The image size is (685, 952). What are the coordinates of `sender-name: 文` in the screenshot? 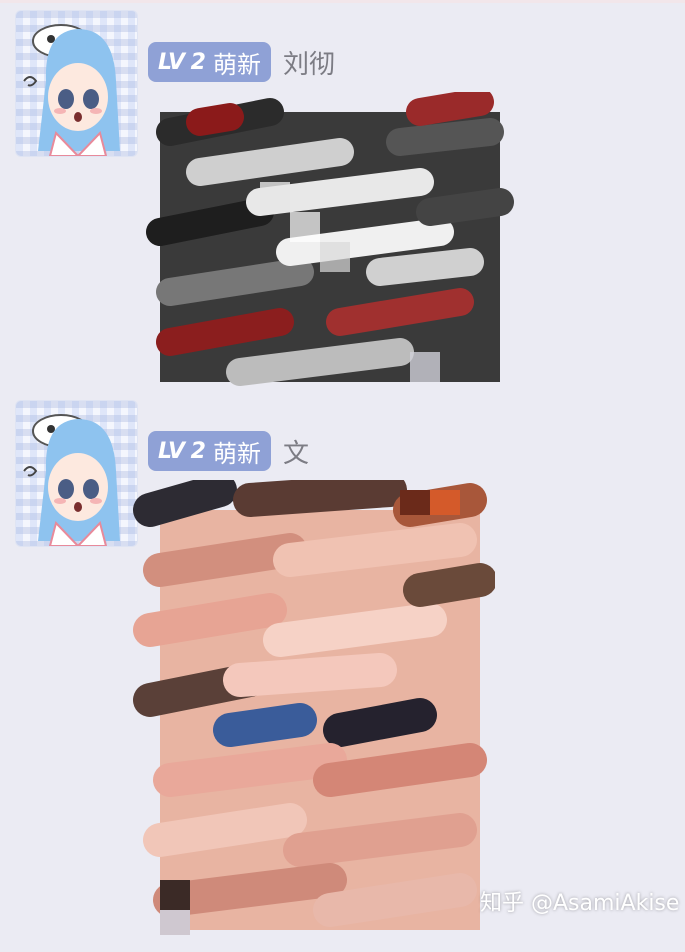 It's located at (296, 451).